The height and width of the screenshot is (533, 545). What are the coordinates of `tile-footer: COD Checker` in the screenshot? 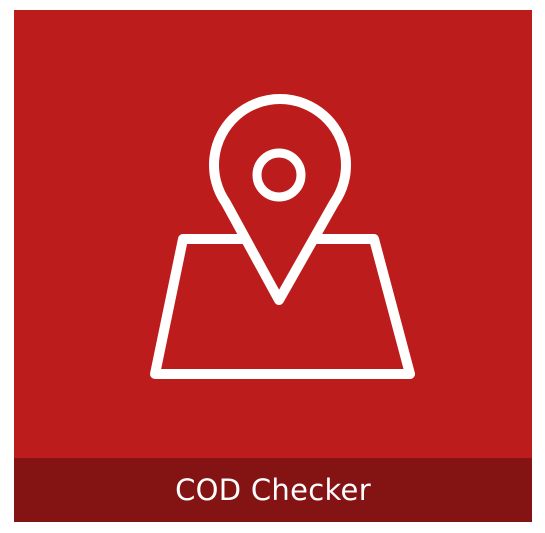 It's located at (273, 490).